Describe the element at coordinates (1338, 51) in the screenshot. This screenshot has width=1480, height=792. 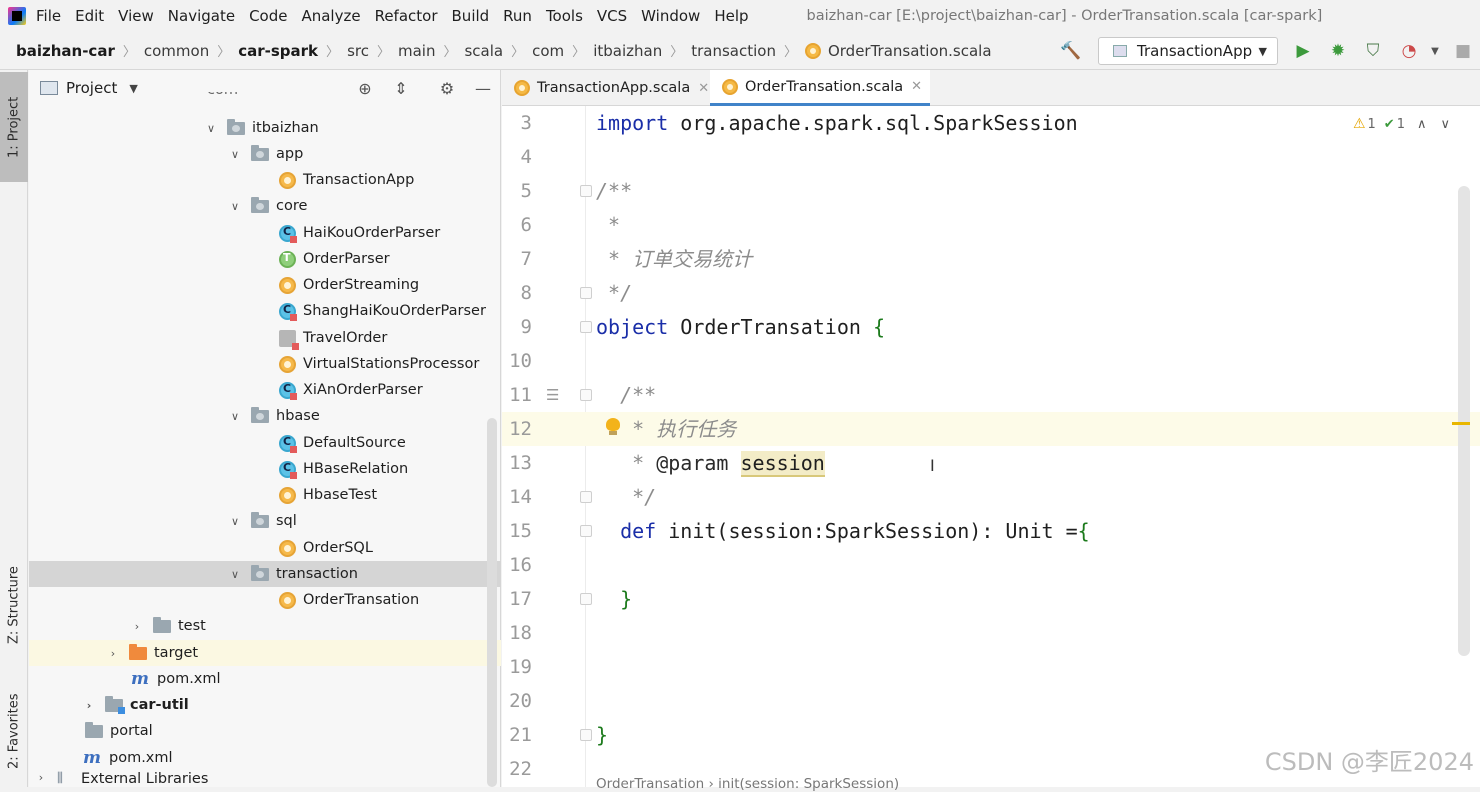
I see `debug-icon: ✹` at that location.